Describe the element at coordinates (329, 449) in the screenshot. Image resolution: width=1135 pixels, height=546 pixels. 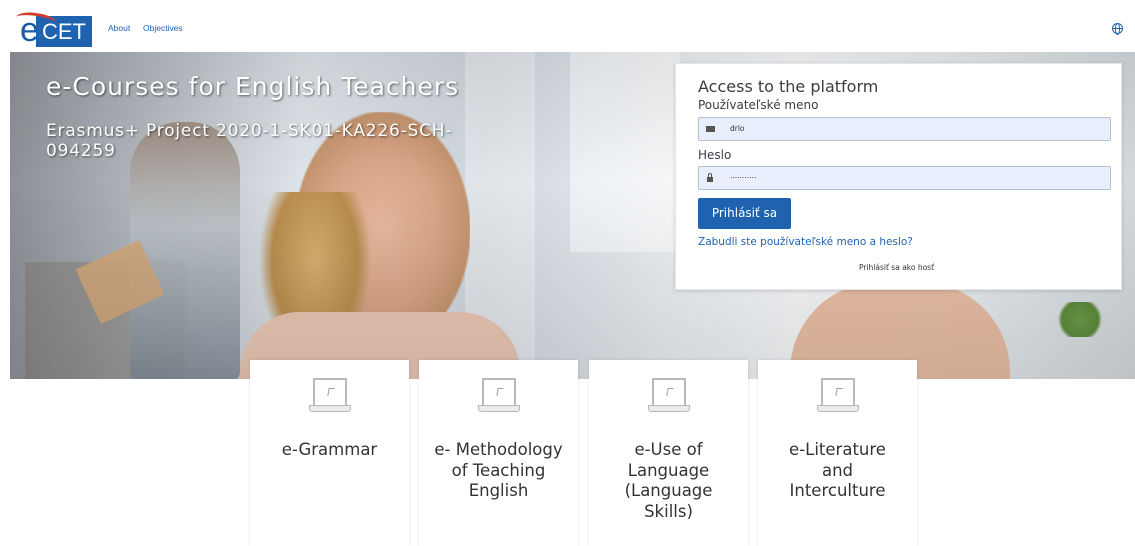
I see `course-title: e-Grammar` at that location.